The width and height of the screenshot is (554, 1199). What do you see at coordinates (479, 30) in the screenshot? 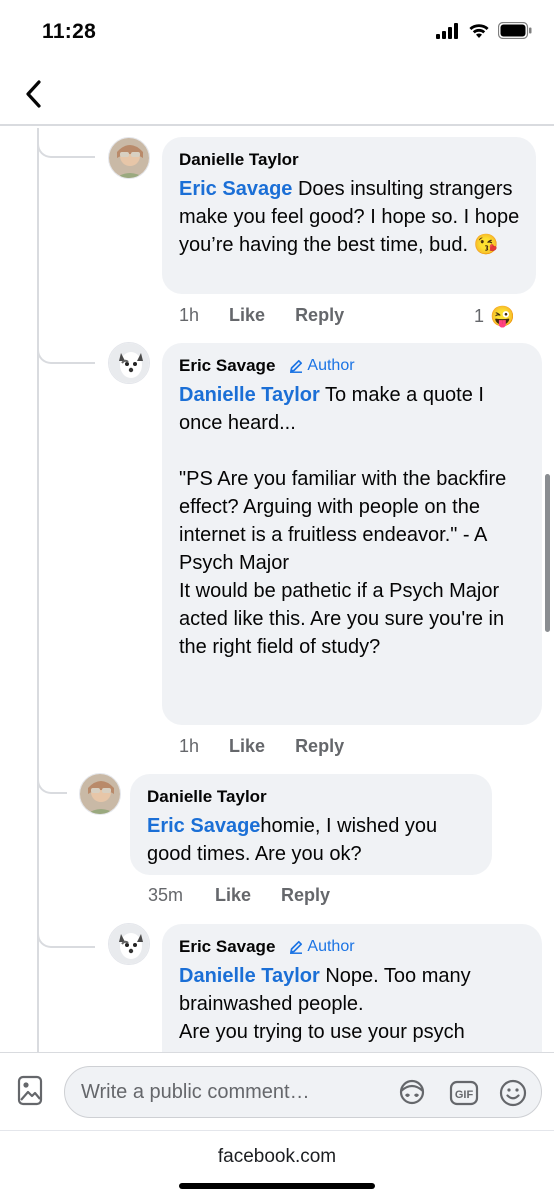
I see `wifi-icon` at bounding box center [479, 30].